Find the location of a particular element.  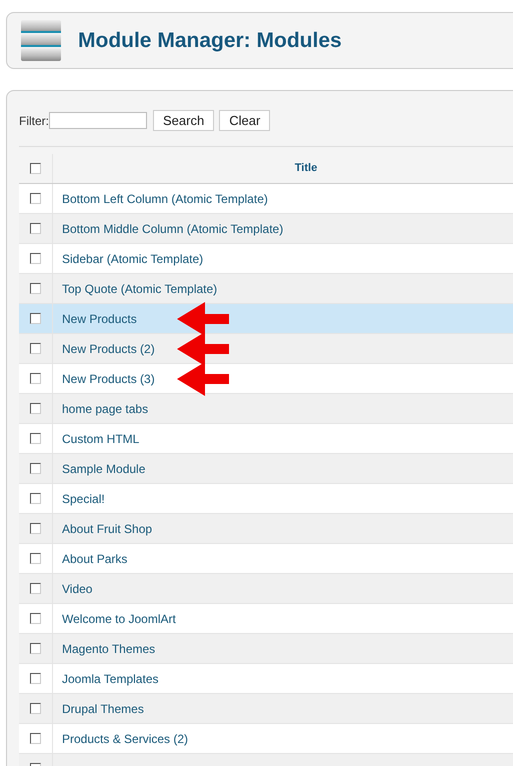

filter-label: Filter: is located at coordinates (34, 121).